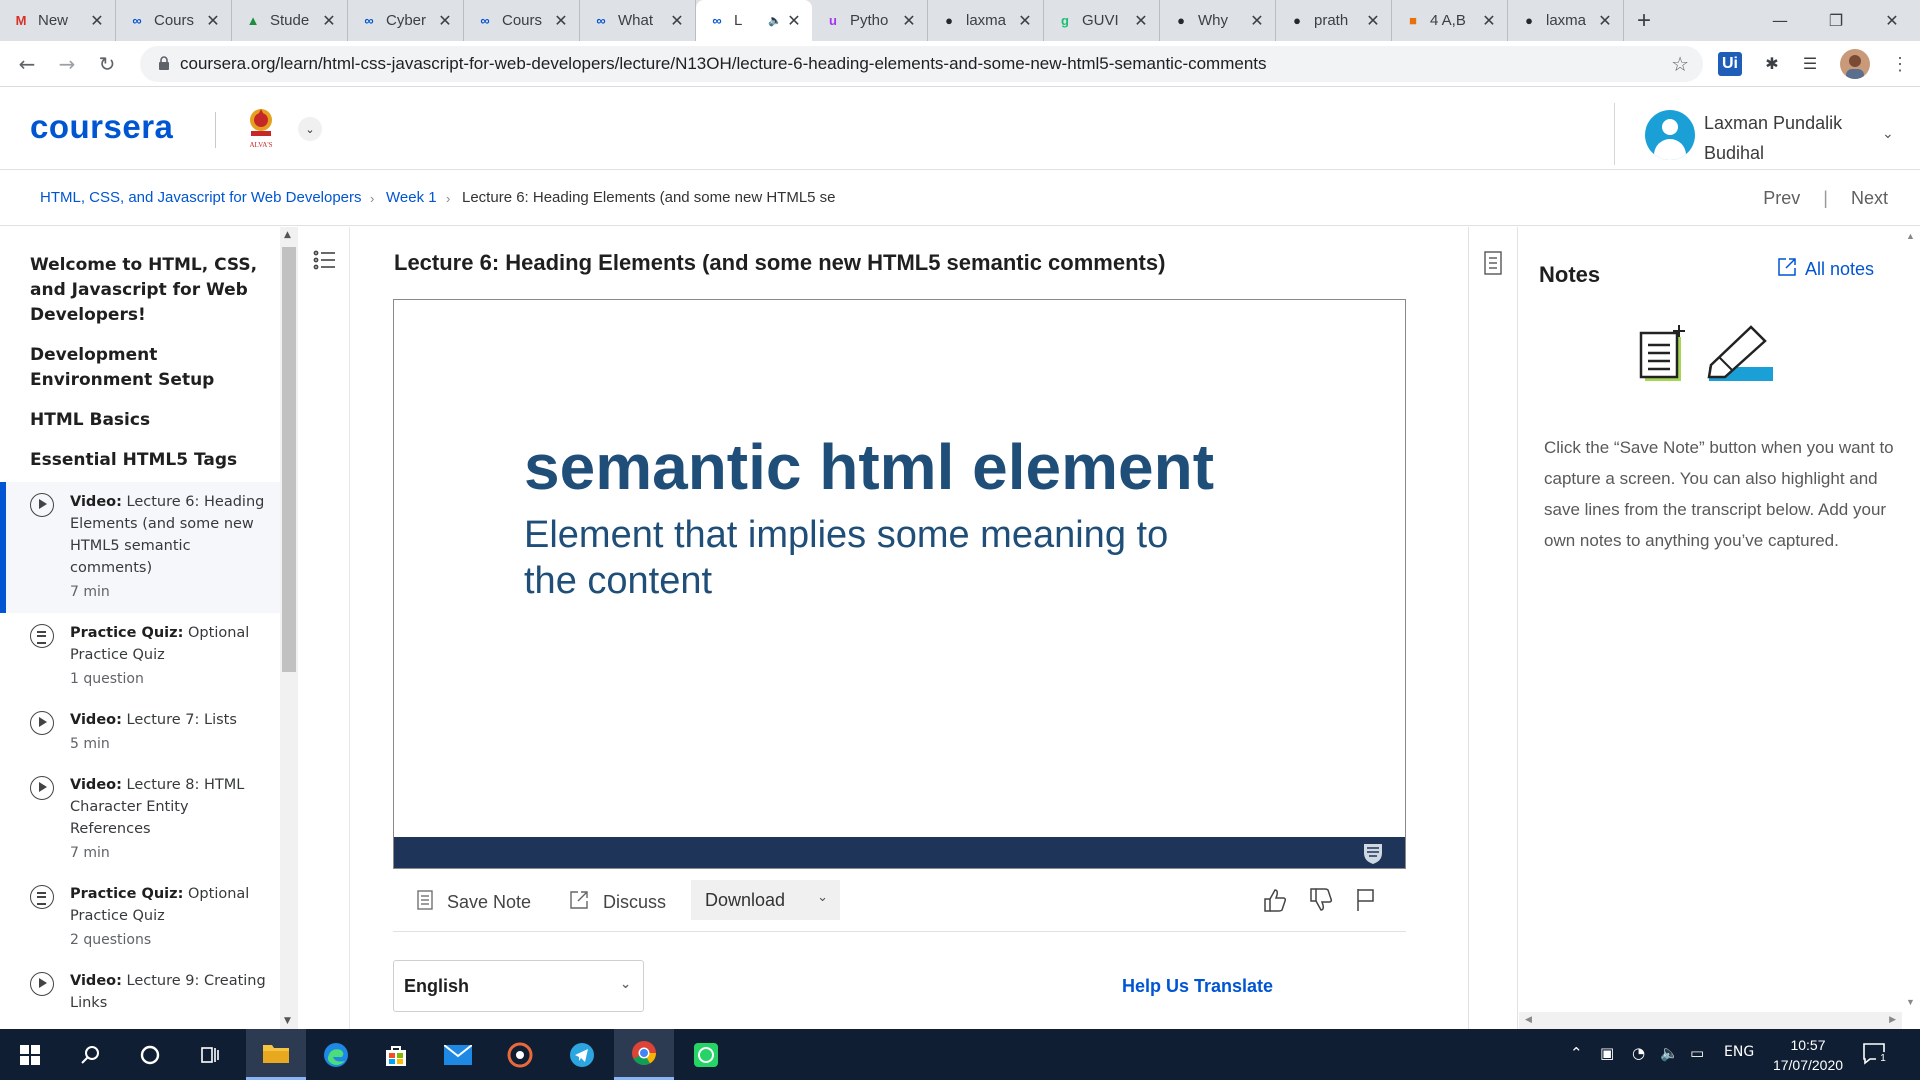  Describe the element at coordinates (1670, 135) in the screenshot. I see `user-avatar-icon` at that location.